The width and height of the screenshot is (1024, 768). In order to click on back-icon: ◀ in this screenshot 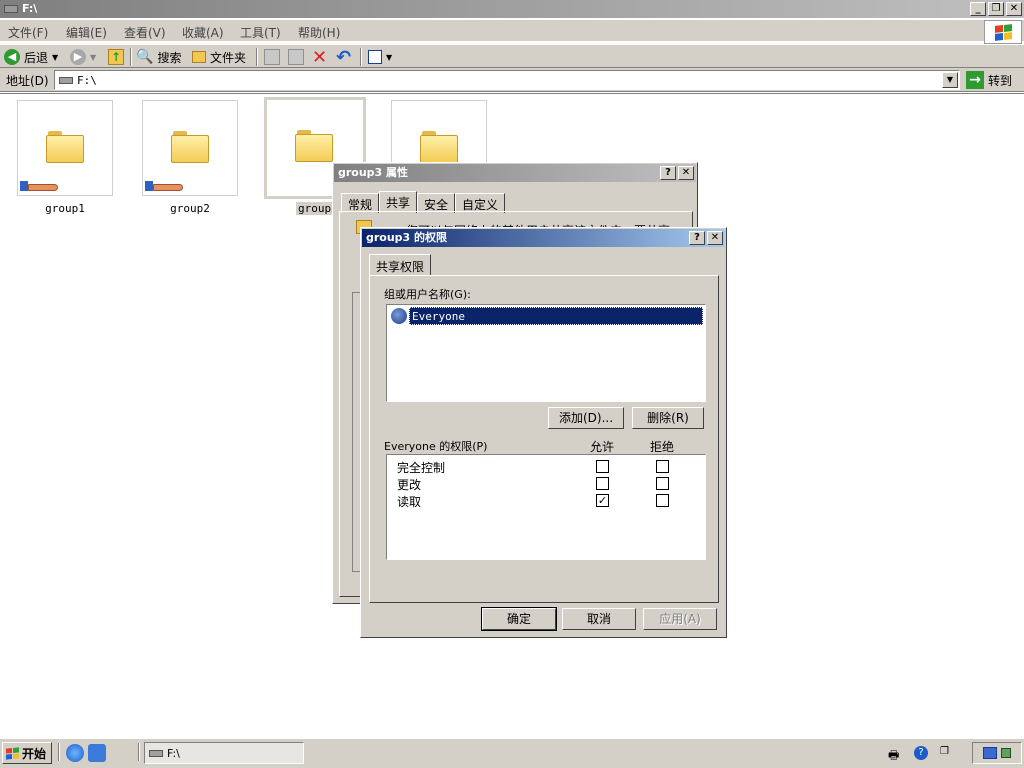, I will do `click(12, 57)`.